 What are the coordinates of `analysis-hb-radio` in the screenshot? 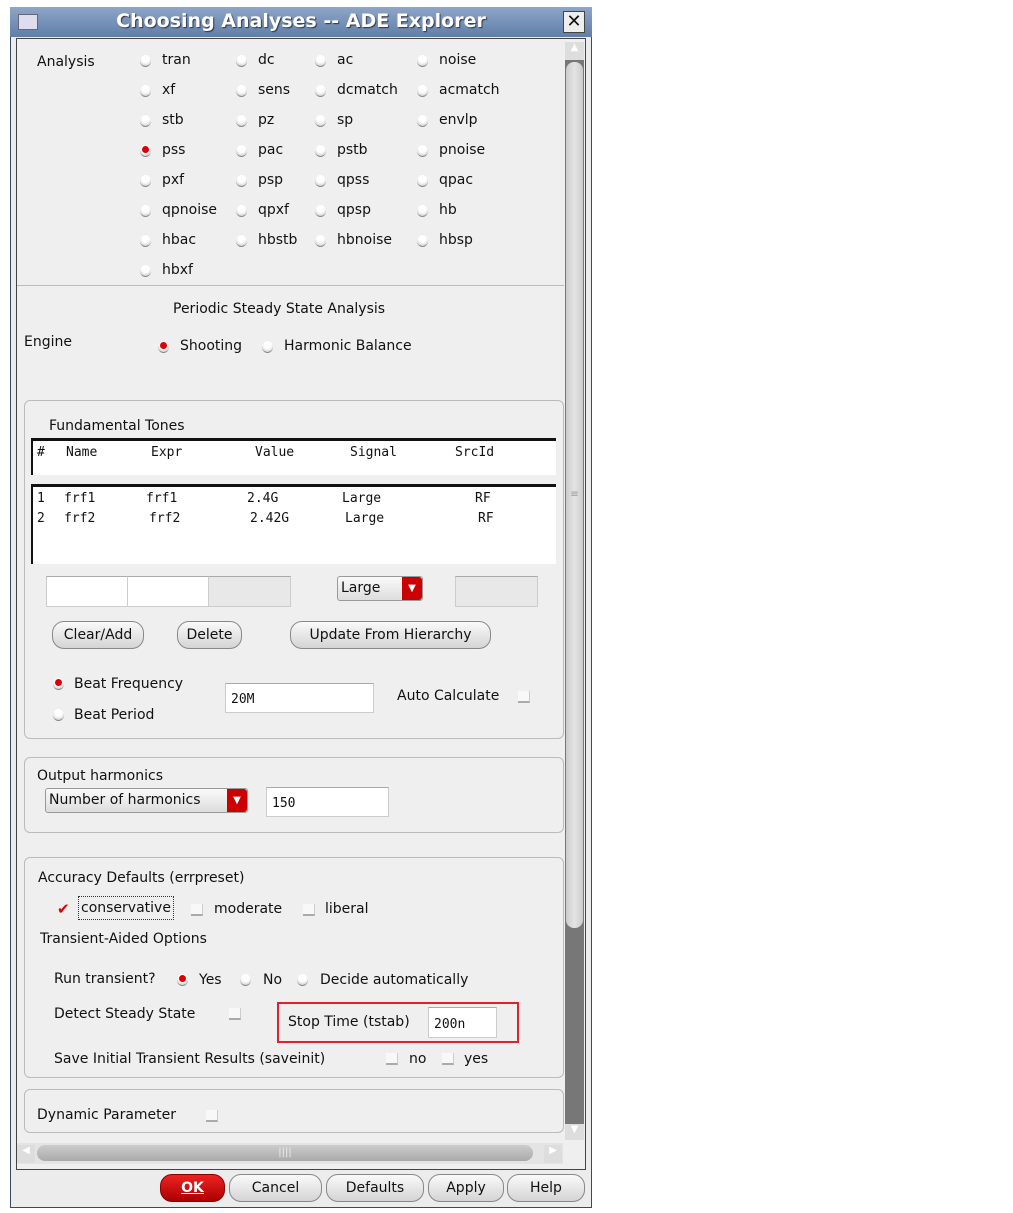 It's located at (422, 211).